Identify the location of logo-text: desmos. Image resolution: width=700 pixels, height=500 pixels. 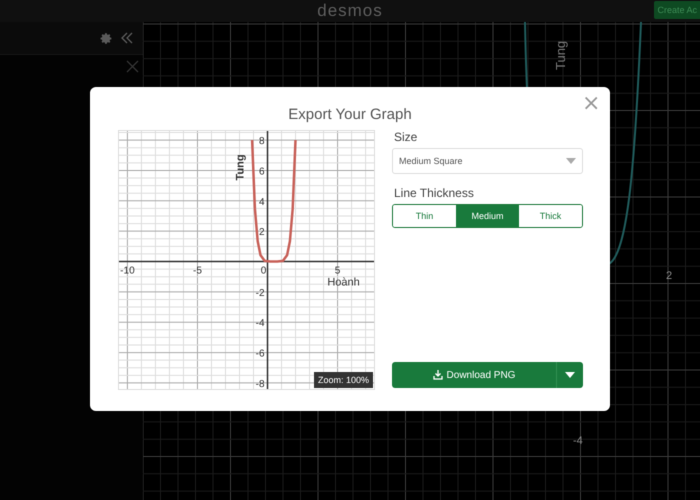
(350, 11).